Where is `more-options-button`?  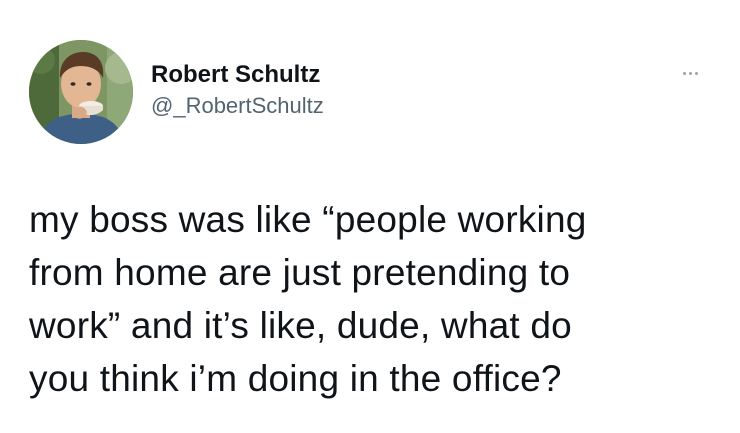 more-options-button is located at coordinates (690, 73).